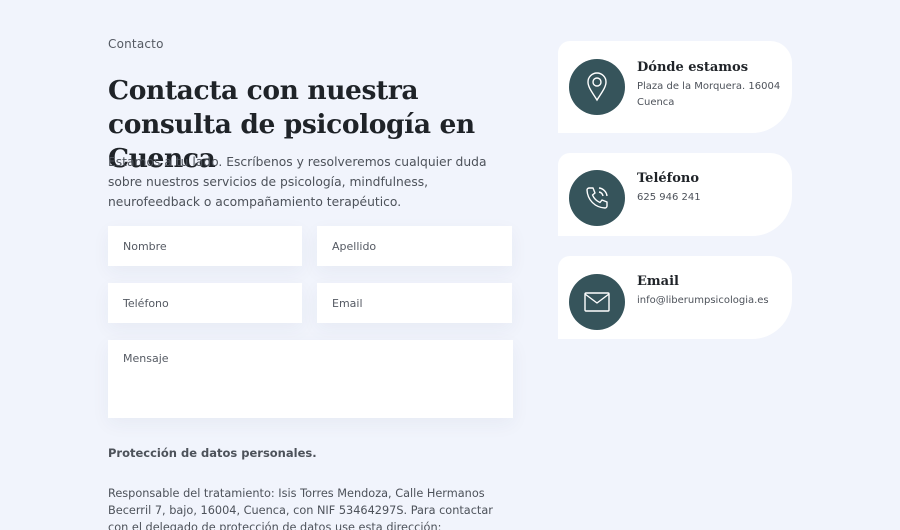  I want to click on location-pin-icon, so click(597, 87).